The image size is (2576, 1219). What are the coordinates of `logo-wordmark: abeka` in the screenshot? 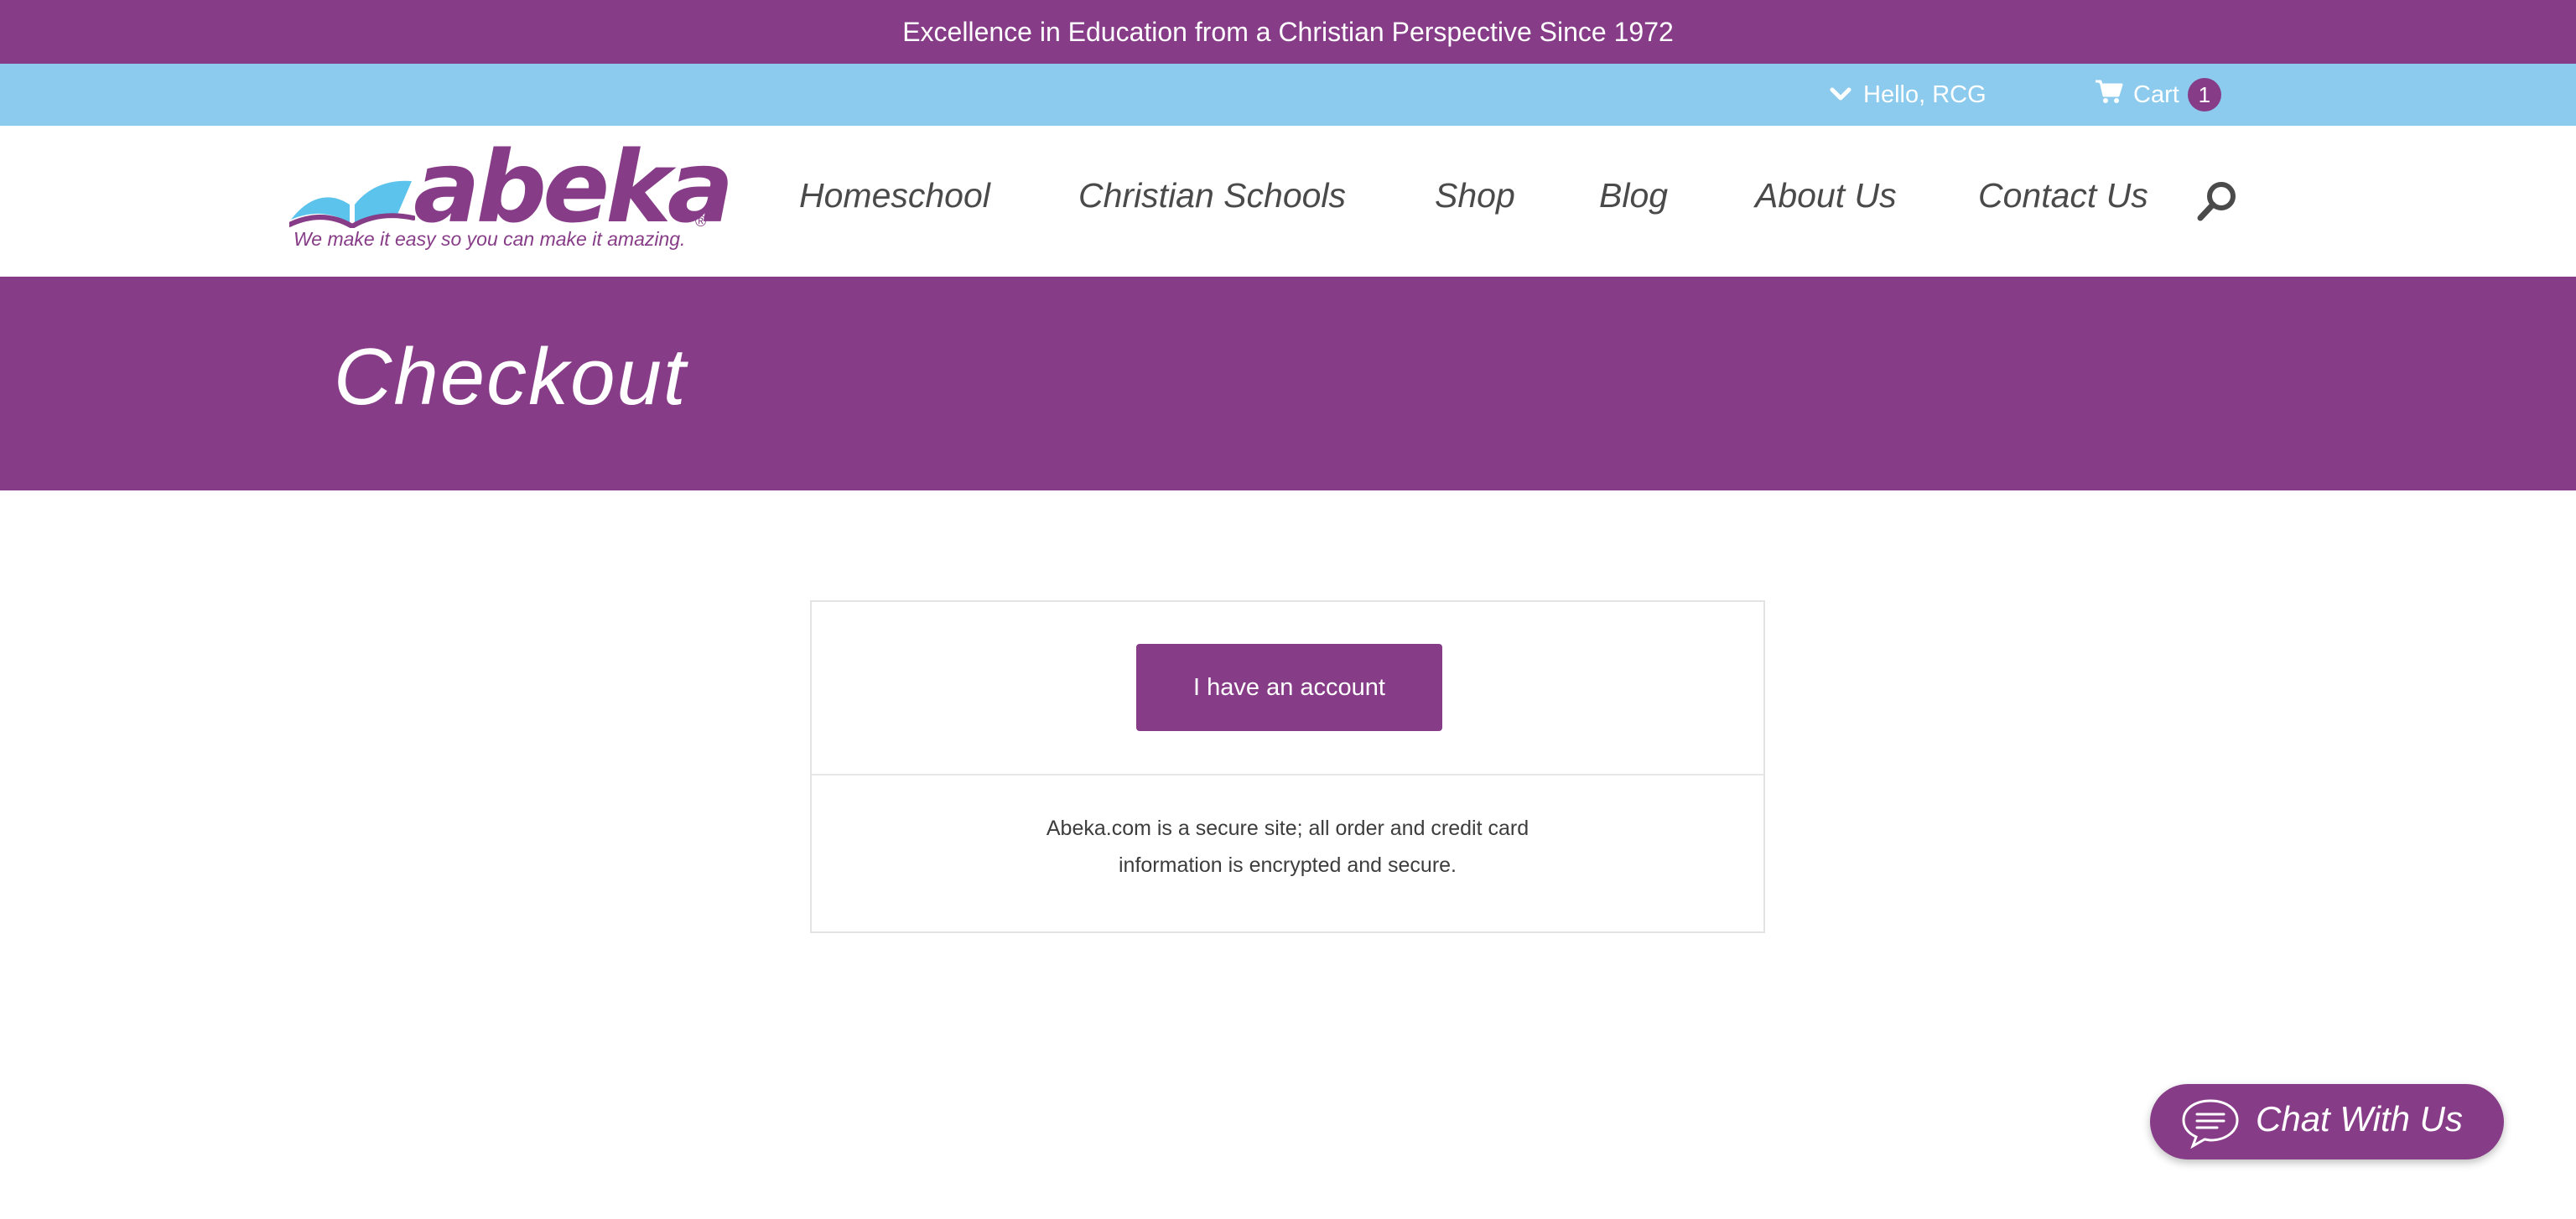 It's located at (573, 187).